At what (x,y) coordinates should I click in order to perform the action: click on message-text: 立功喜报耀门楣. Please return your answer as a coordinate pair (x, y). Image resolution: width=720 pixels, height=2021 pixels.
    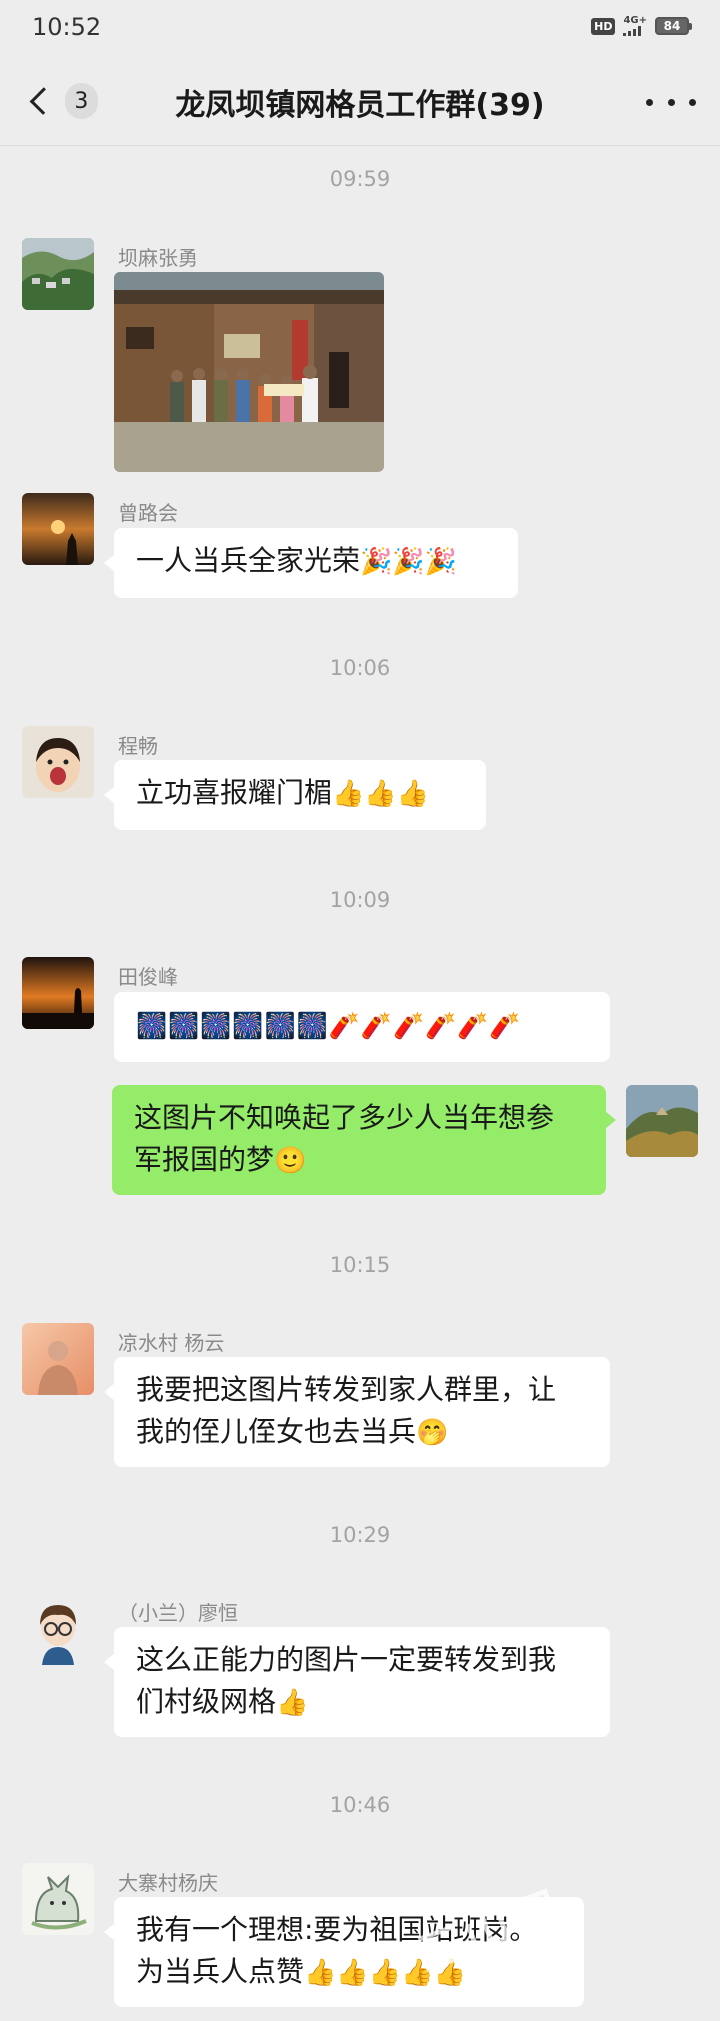
    Looking at the image, I should click on (234, 792).